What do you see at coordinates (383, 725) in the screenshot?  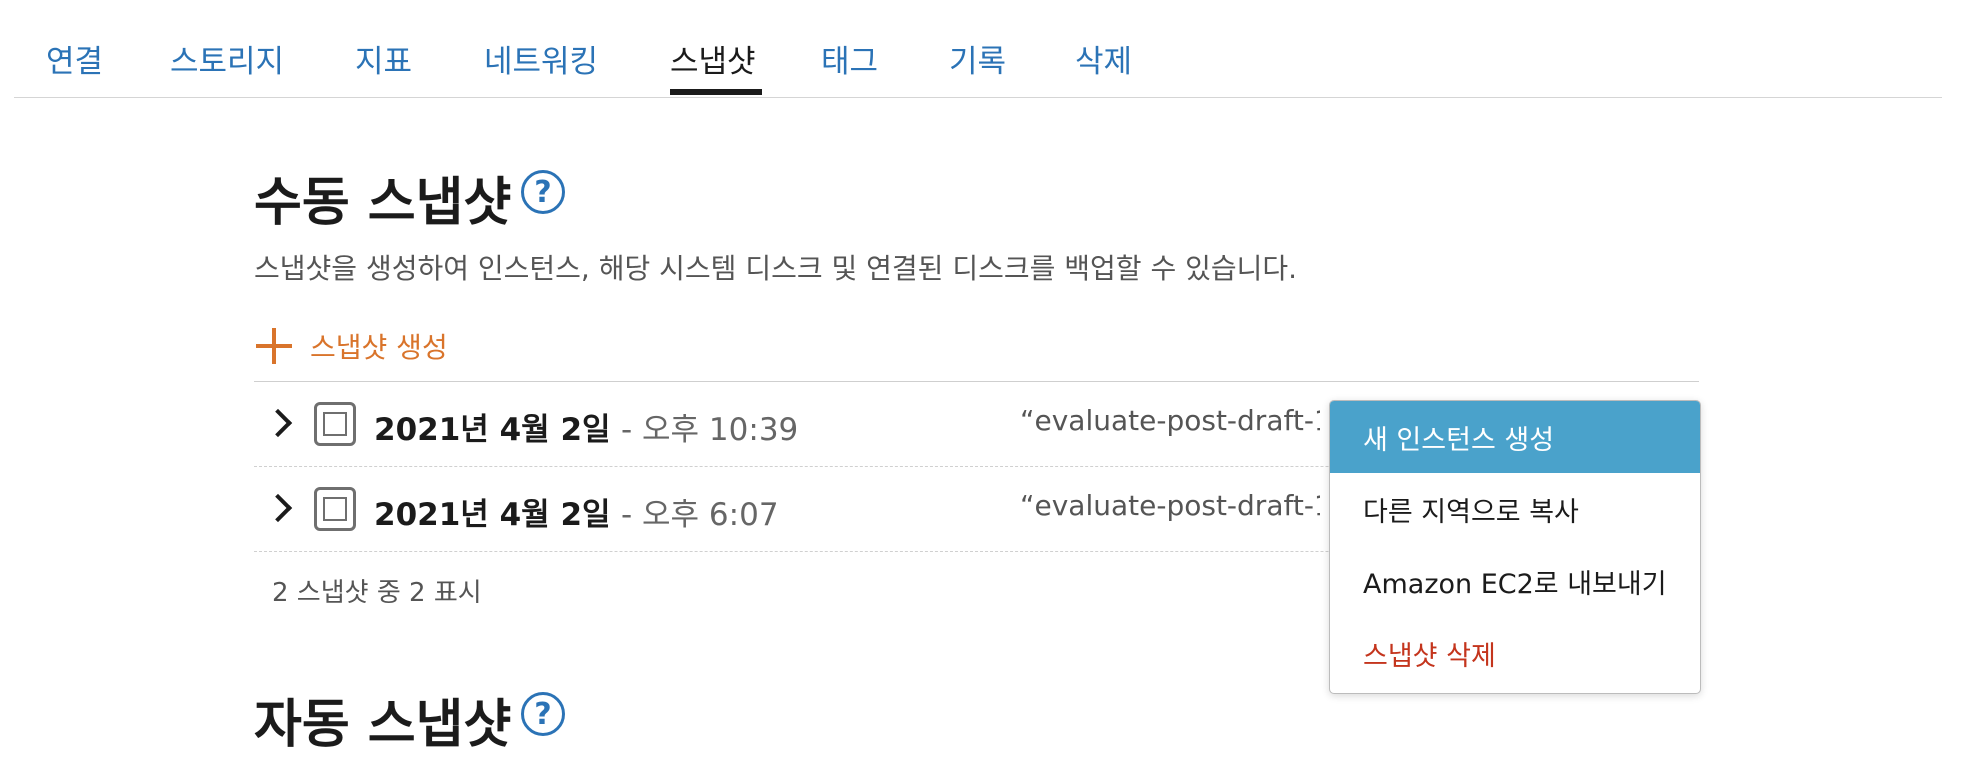 I see `automatic-snapshots-title: 자동 스냅샷` at bounding box center [383, 725].